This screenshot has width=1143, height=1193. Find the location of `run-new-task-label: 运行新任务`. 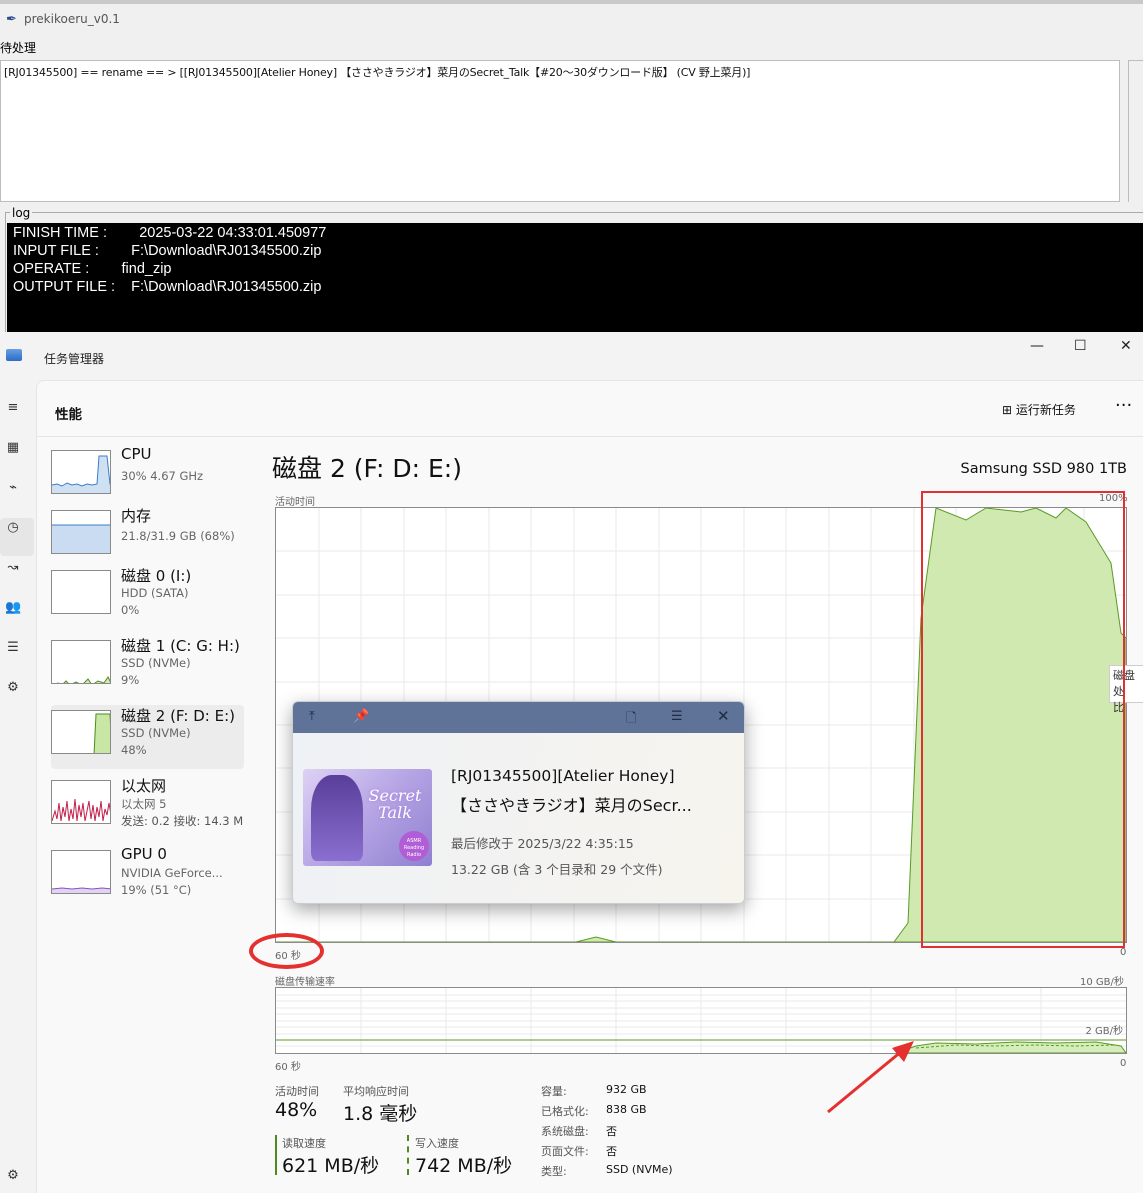

run-new-task-label: 运行新任务 is located at coordinates (1045, 410).